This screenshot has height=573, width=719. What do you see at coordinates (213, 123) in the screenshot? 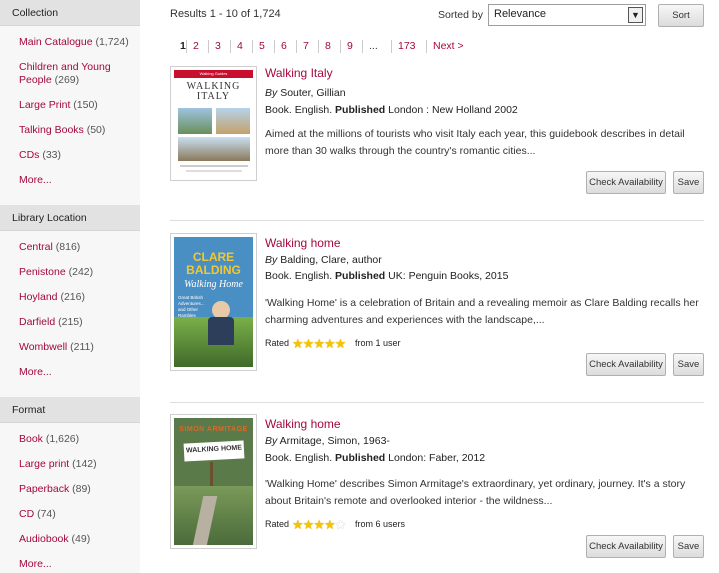
I see `book-cover: Walking Guides WALKING ITALY` at bounding box center [213, 123].